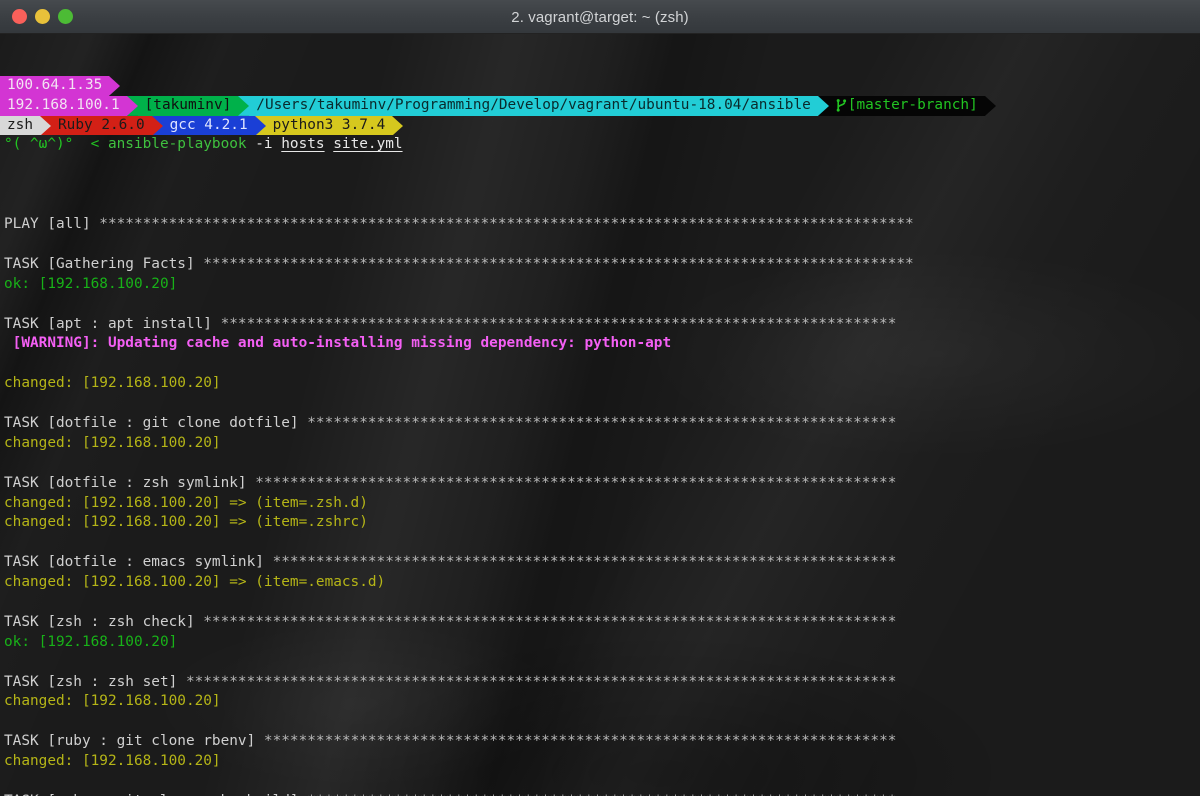  I want to click on task-zsh-check-label: TASK [zsh : zsh check], so click(99, 621).